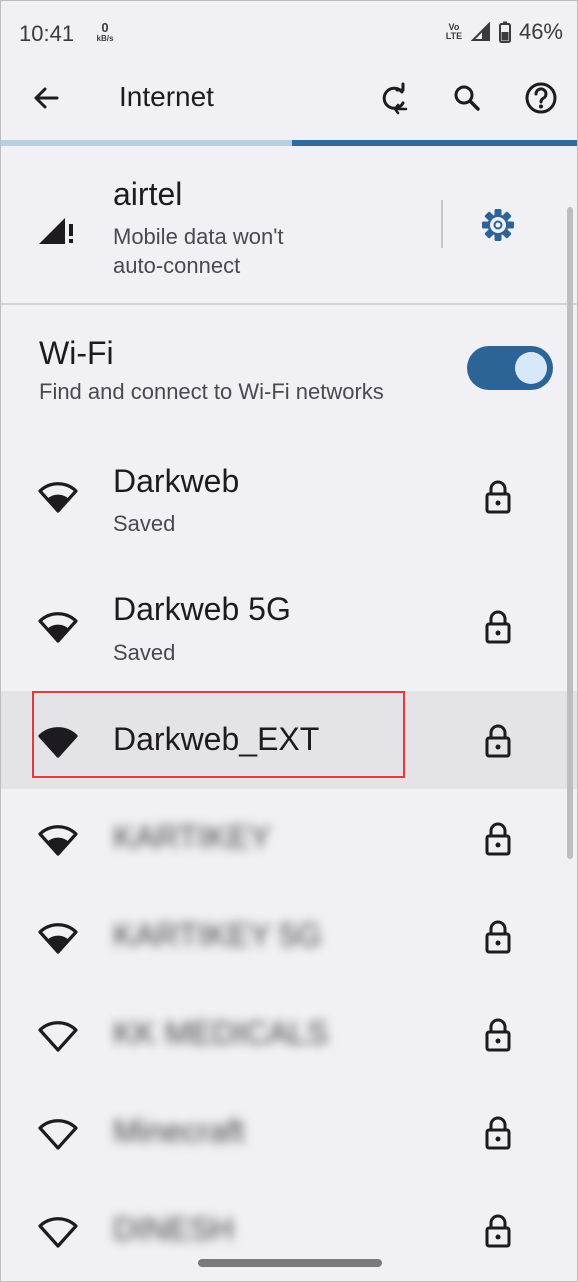  What do you see at coordinates (76, 353) in the screenshot?
I see `wifi-title: Wi-Fi` at bounding box center [76, 353].